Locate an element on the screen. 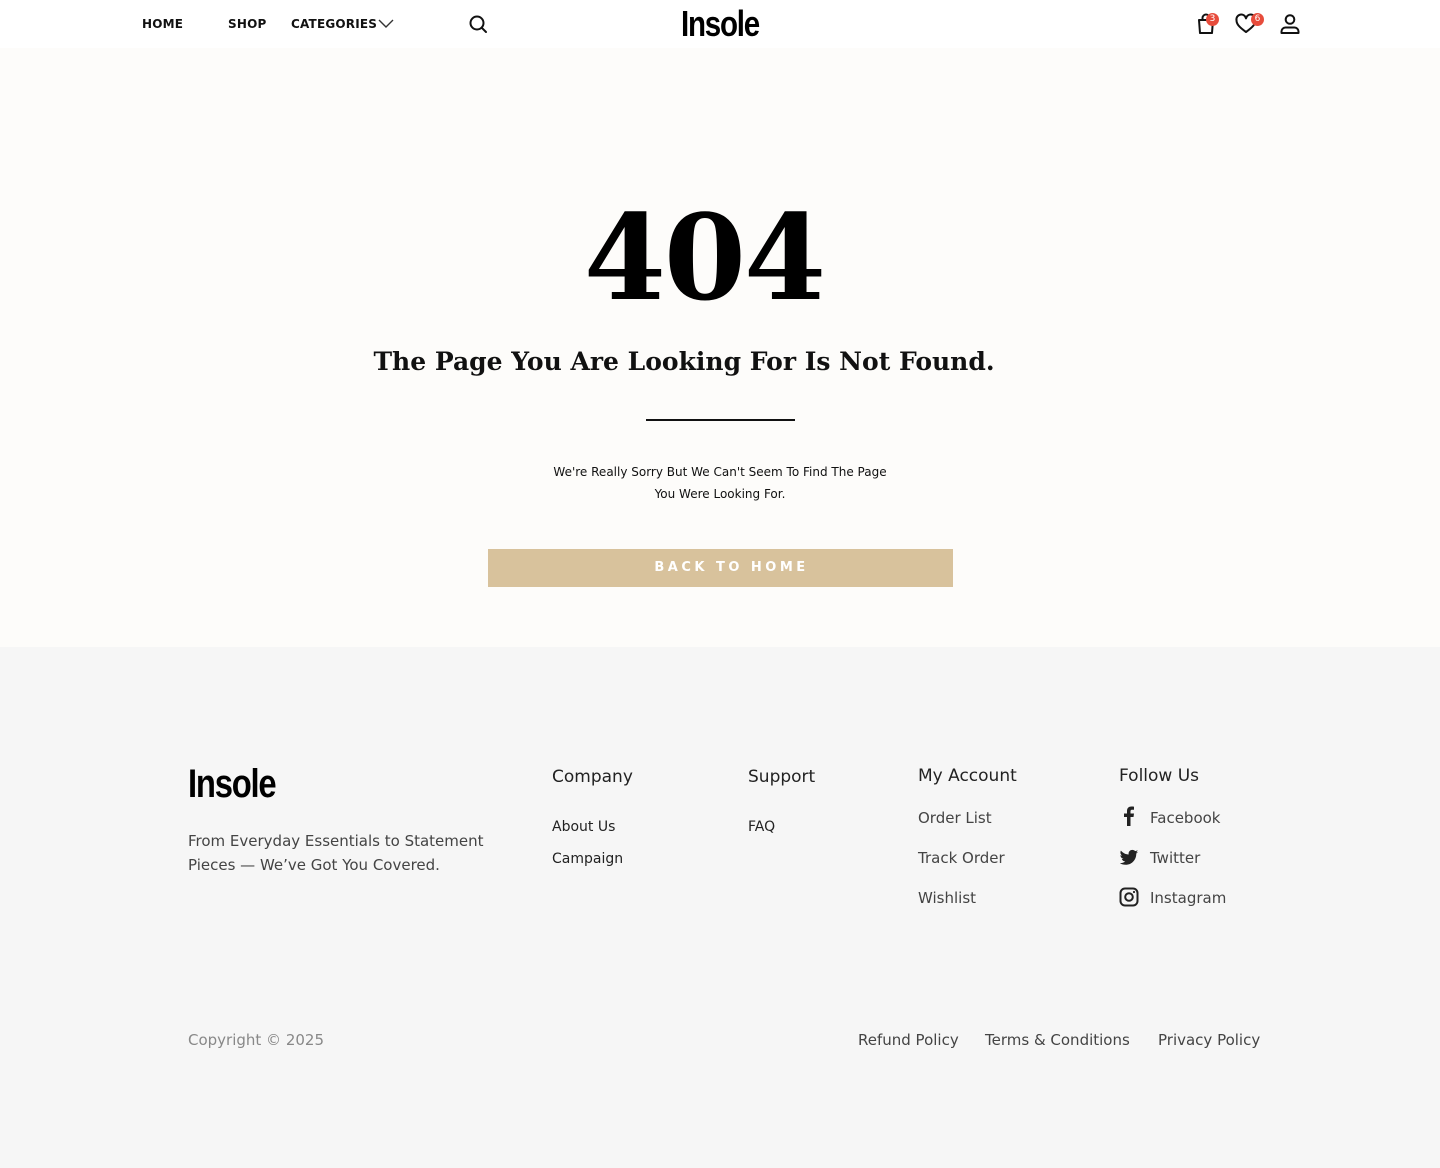 The width and height of the screenshot is (1440, 1168). user-icon is located at coordinates (1290, 24).